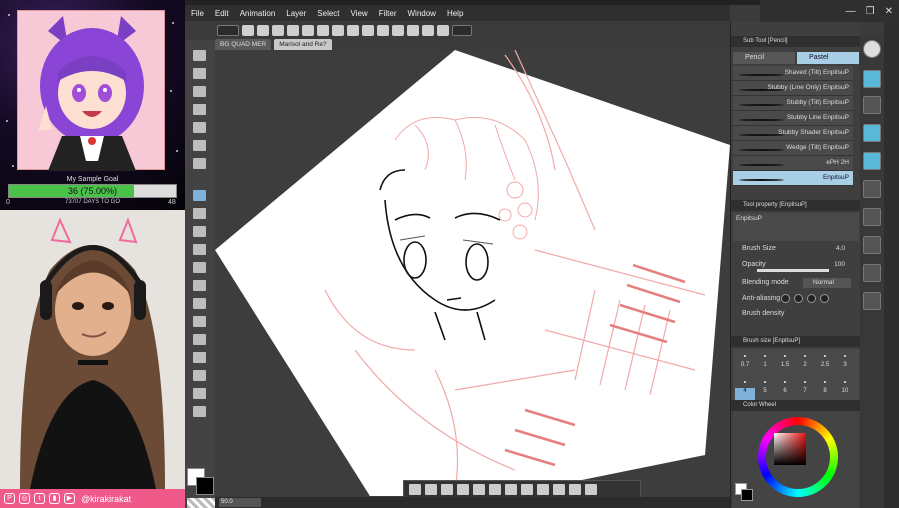 The width and height of the screenshot is (899, 508). I want to click on brush-item: Wedge (Tilt) EnpitsuP, so click(793, 148).